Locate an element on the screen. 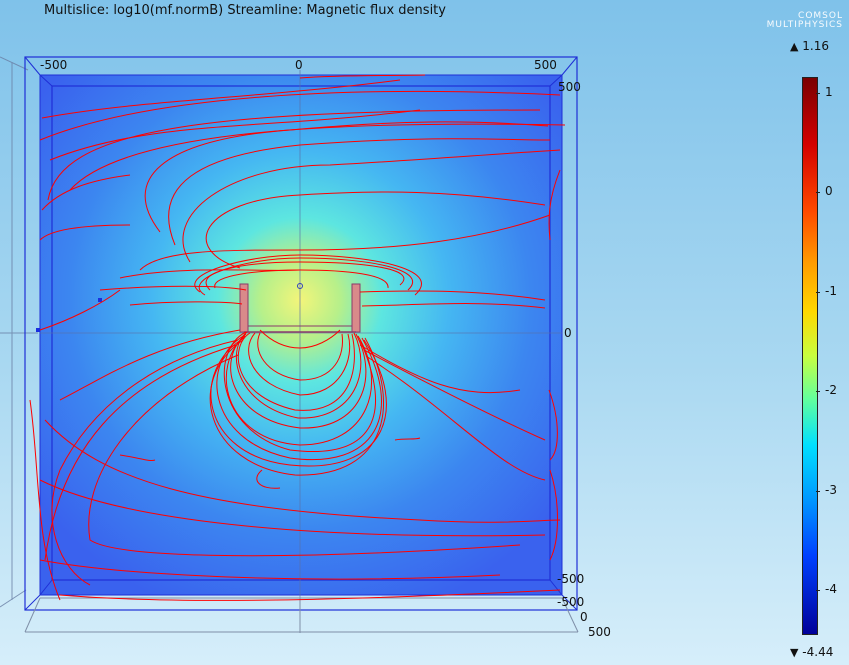 Image resolution: width=849 pixels, height=665 pixels. z-tick-pos: 500 is located at coordinates (599, 632).